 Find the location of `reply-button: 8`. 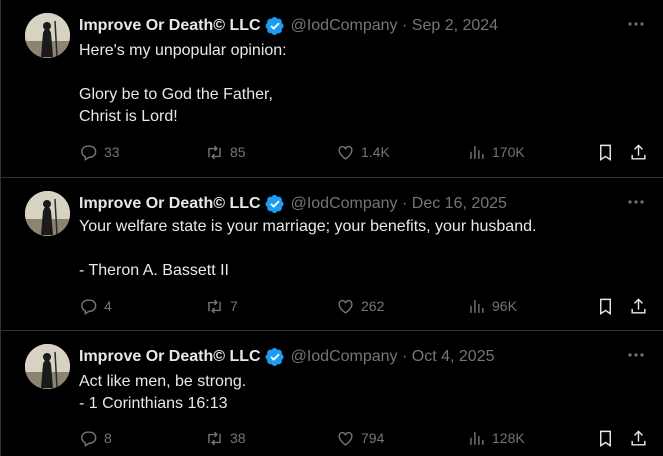

reply-button: 8 is located at coordinates (95, 438).